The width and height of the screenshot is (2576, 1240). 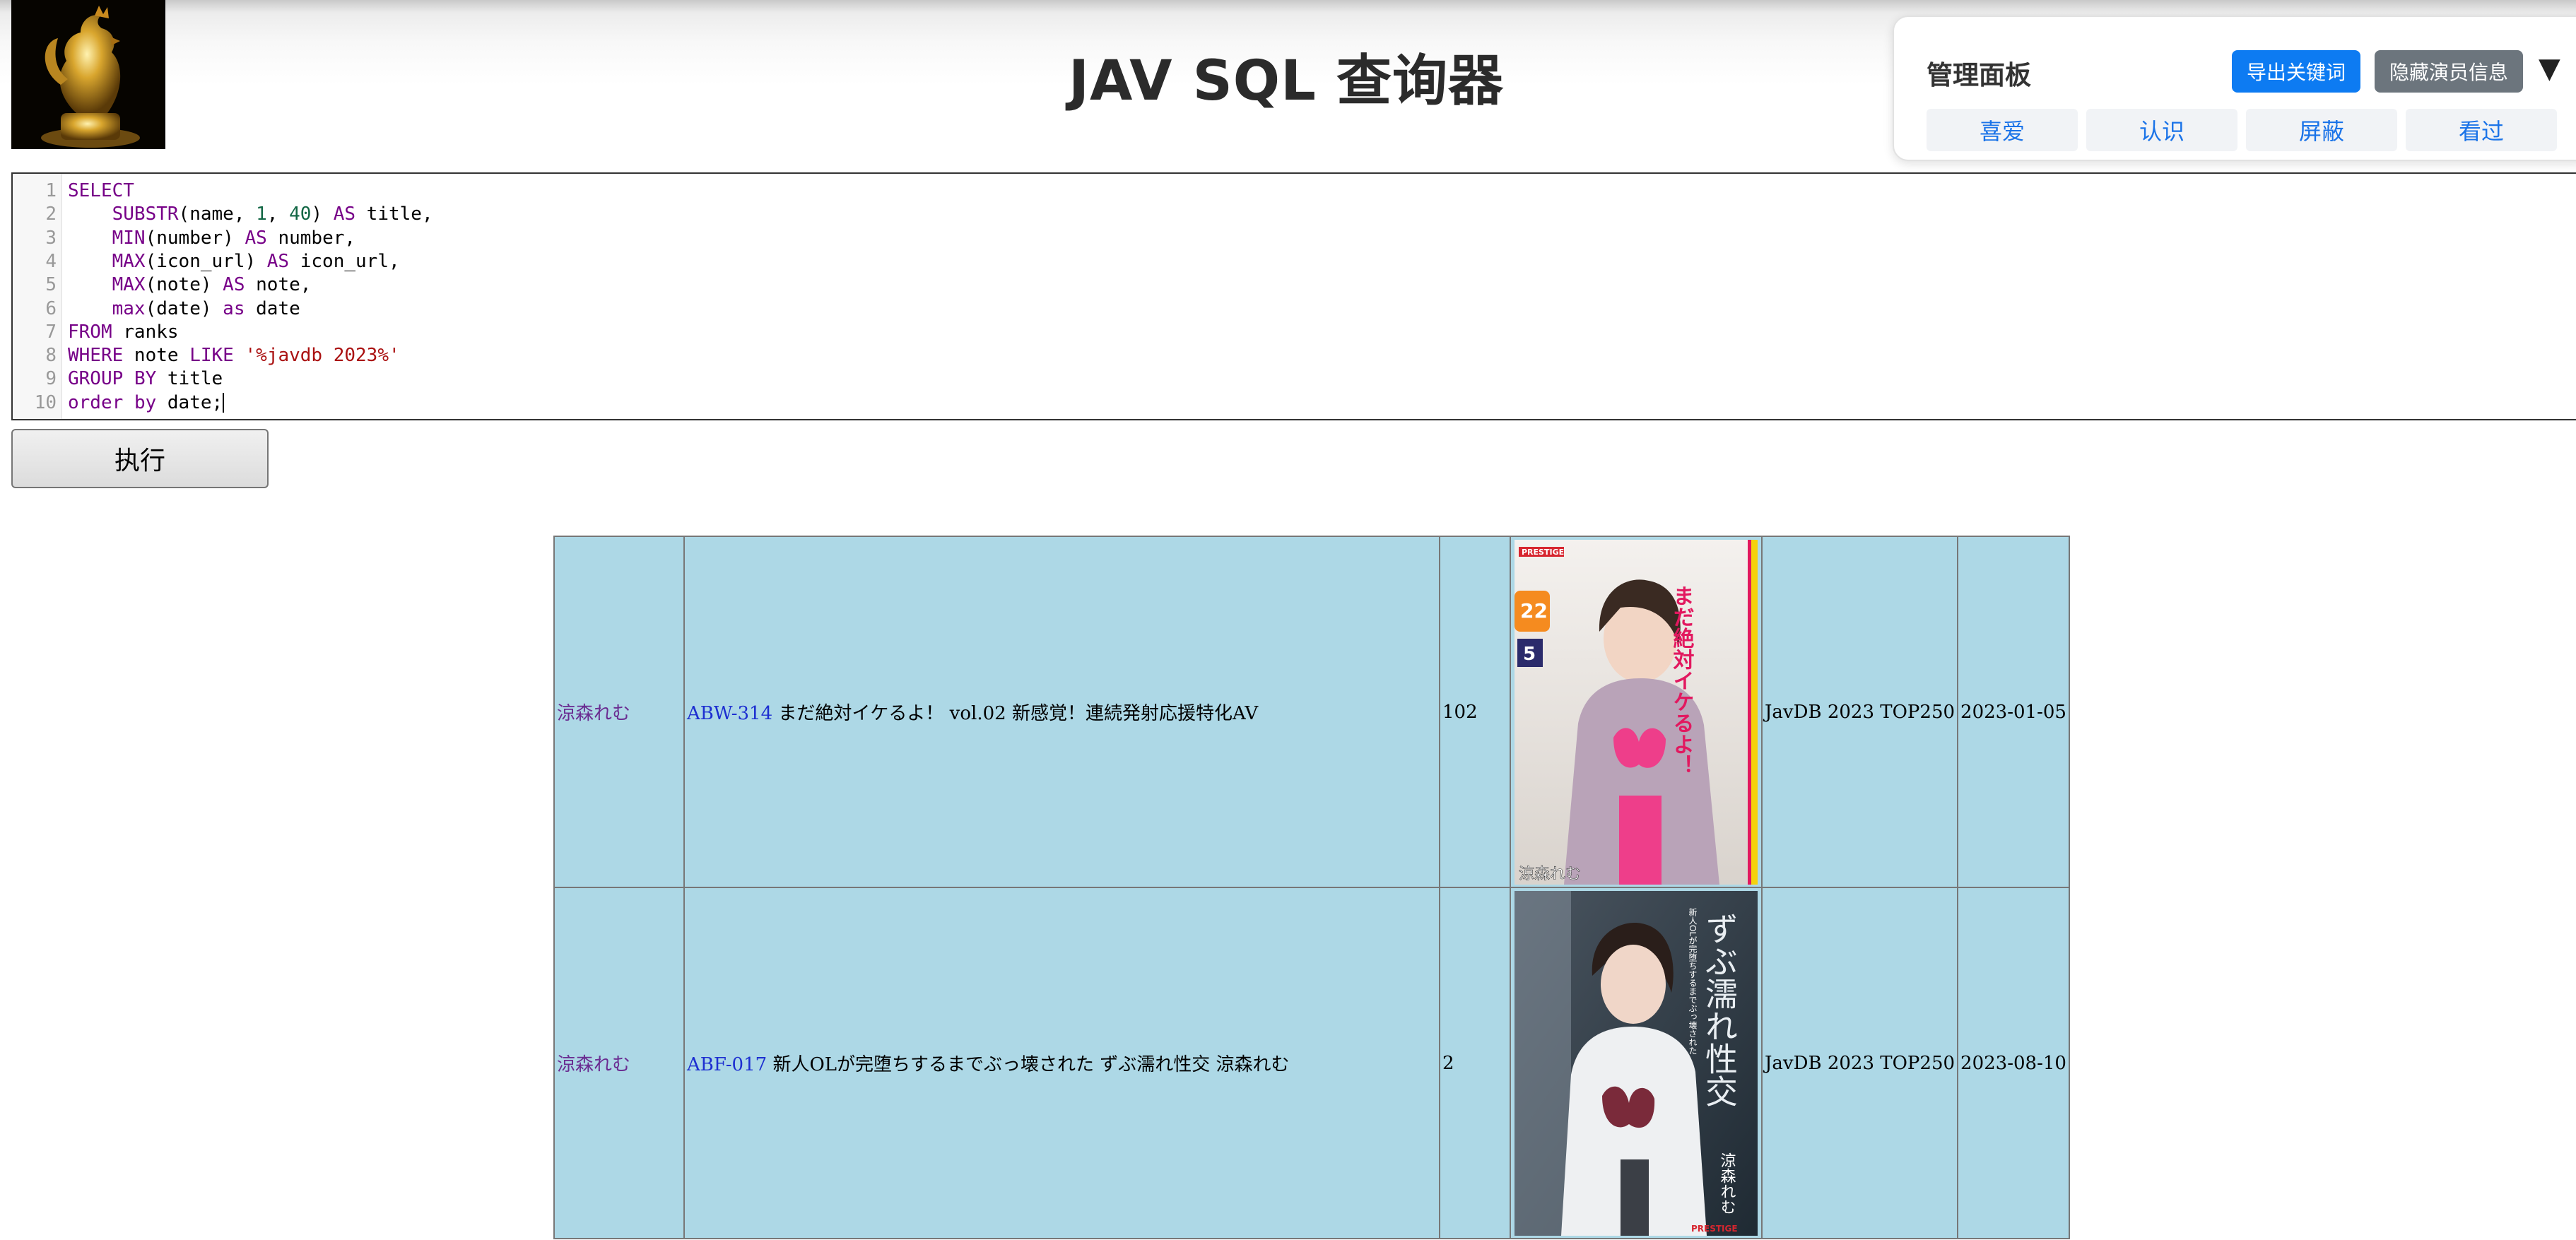 I want to click on title-text: 新人OLが完堕ちするまでぶっ壊された ずぶ濡れ性交 涼森れむ, so click(x=1031, y=1064).